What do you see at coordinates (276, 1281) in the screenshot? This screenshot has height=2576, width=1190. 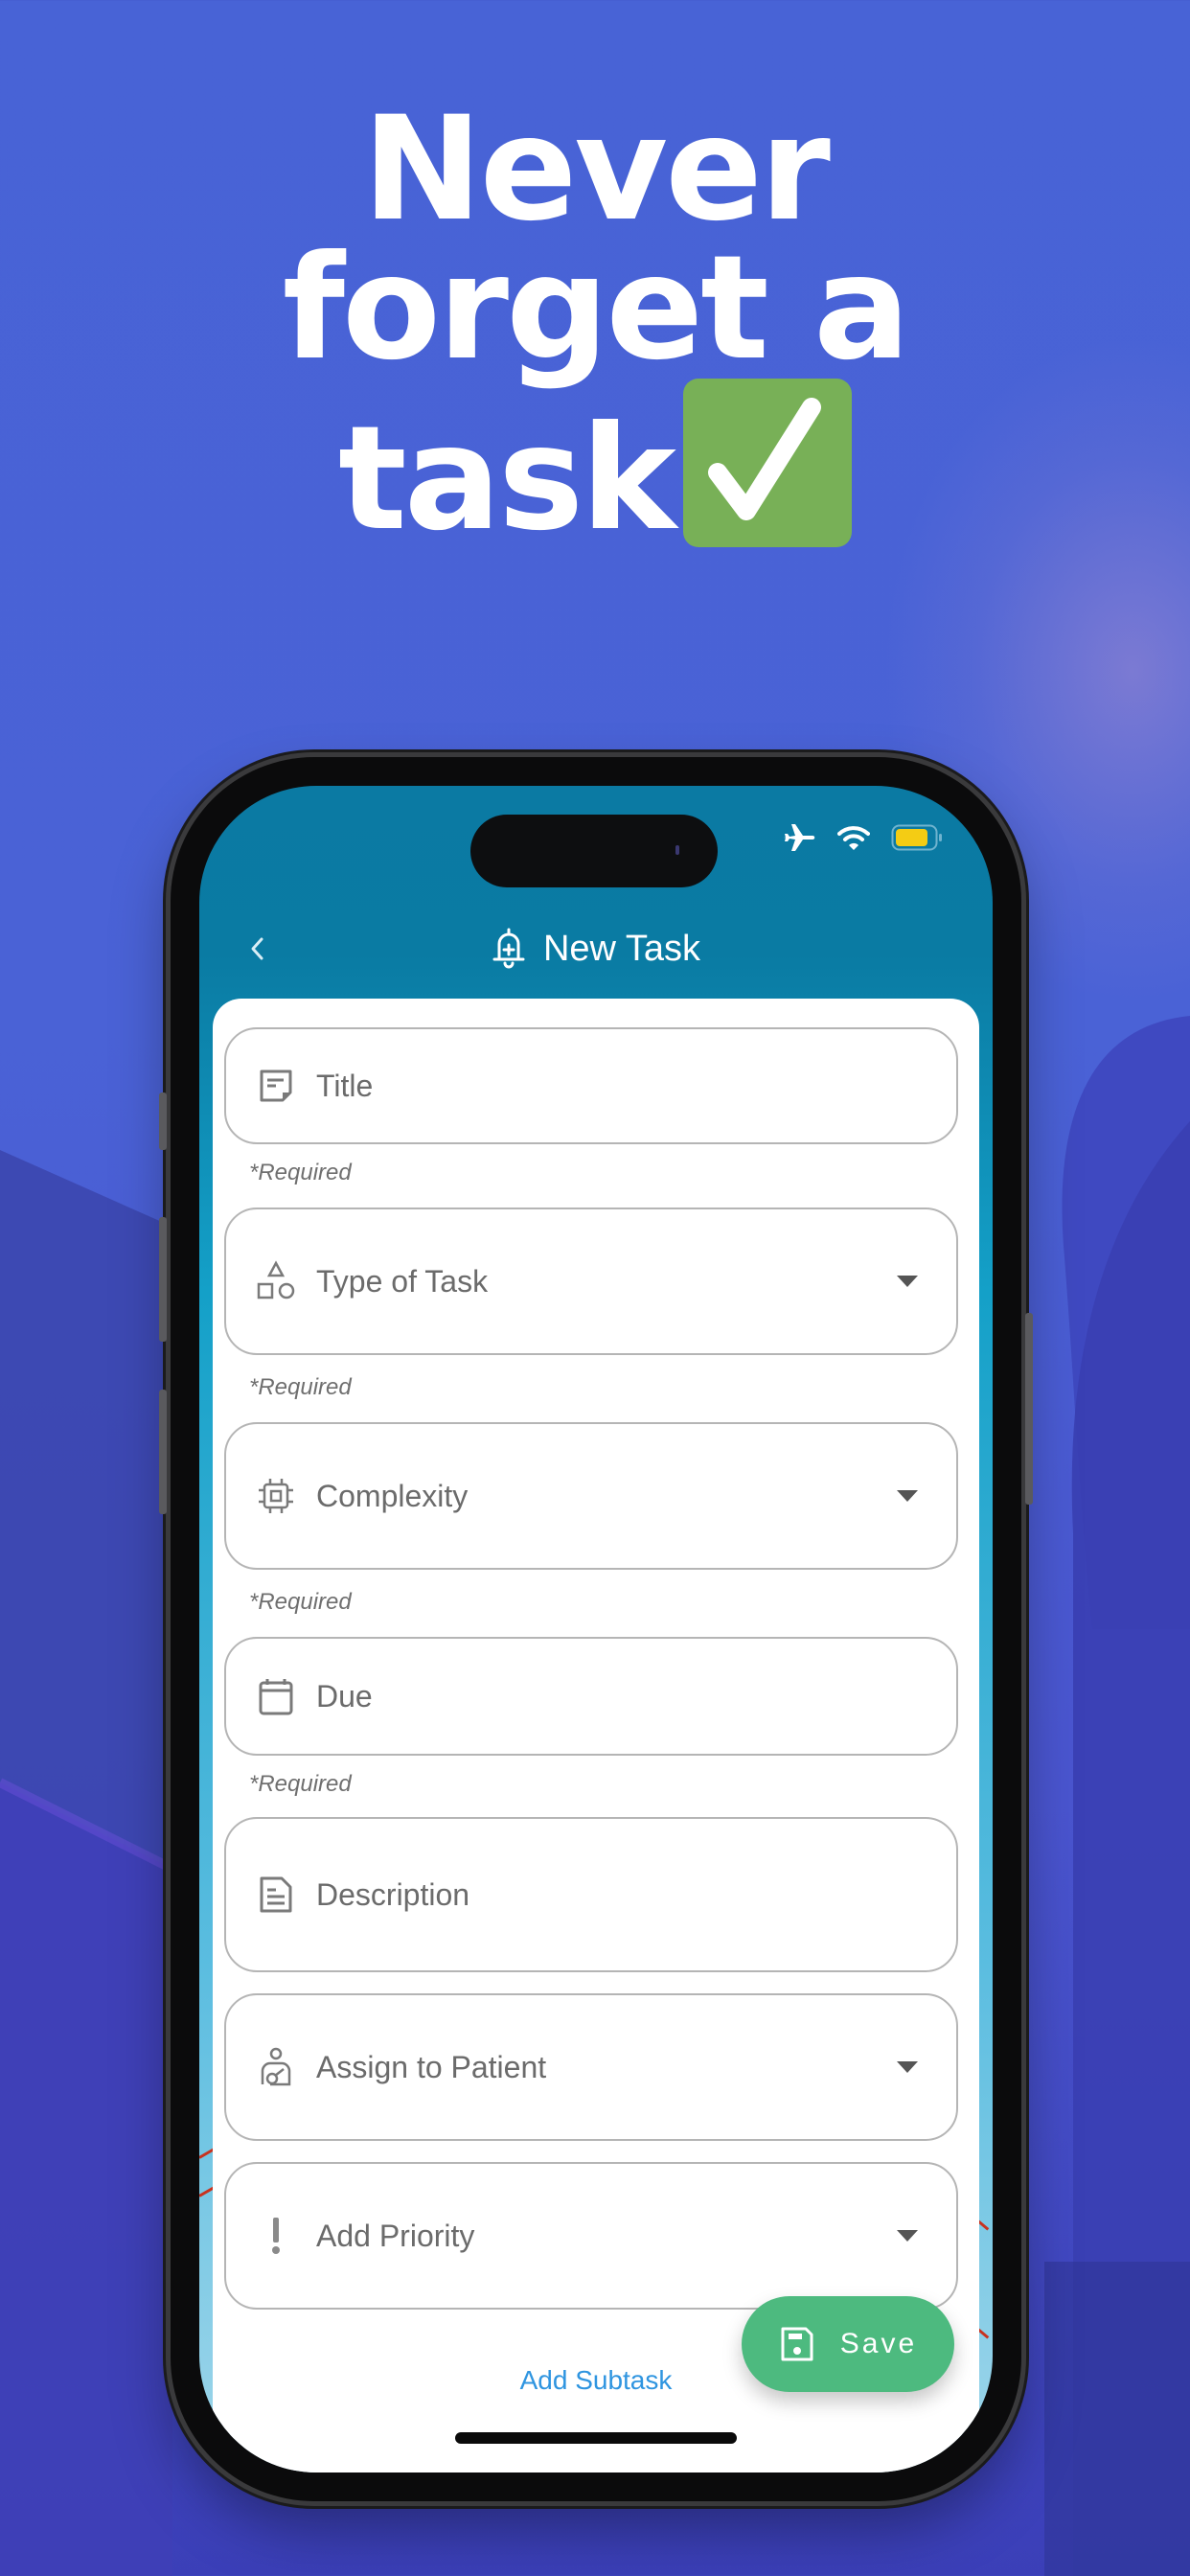 I see `shapes-icon` at bounding box center [276, 1281].